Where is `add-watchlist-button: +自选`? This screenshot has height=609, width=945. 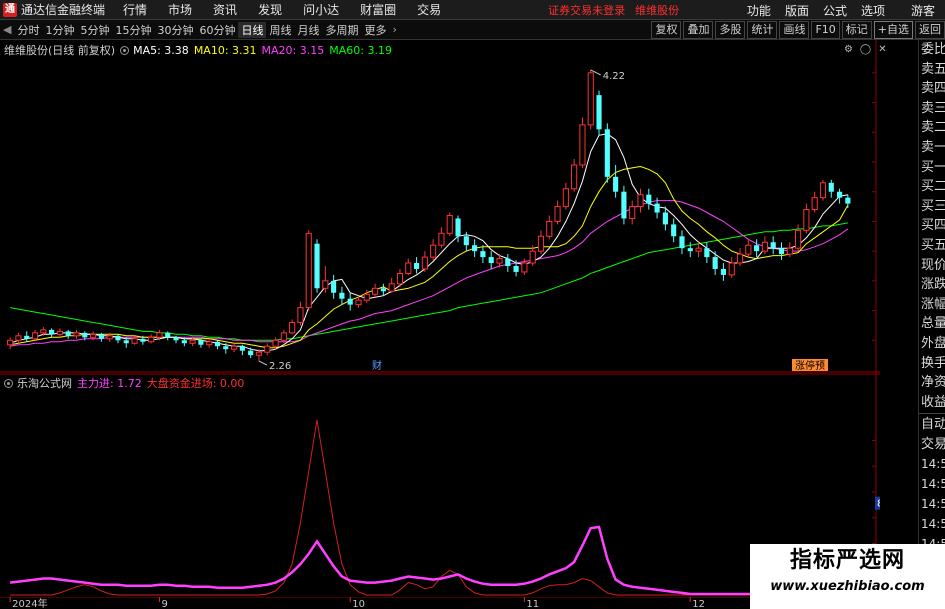
add-watchlist-button: +自选 is located at coordinates (893, 30).